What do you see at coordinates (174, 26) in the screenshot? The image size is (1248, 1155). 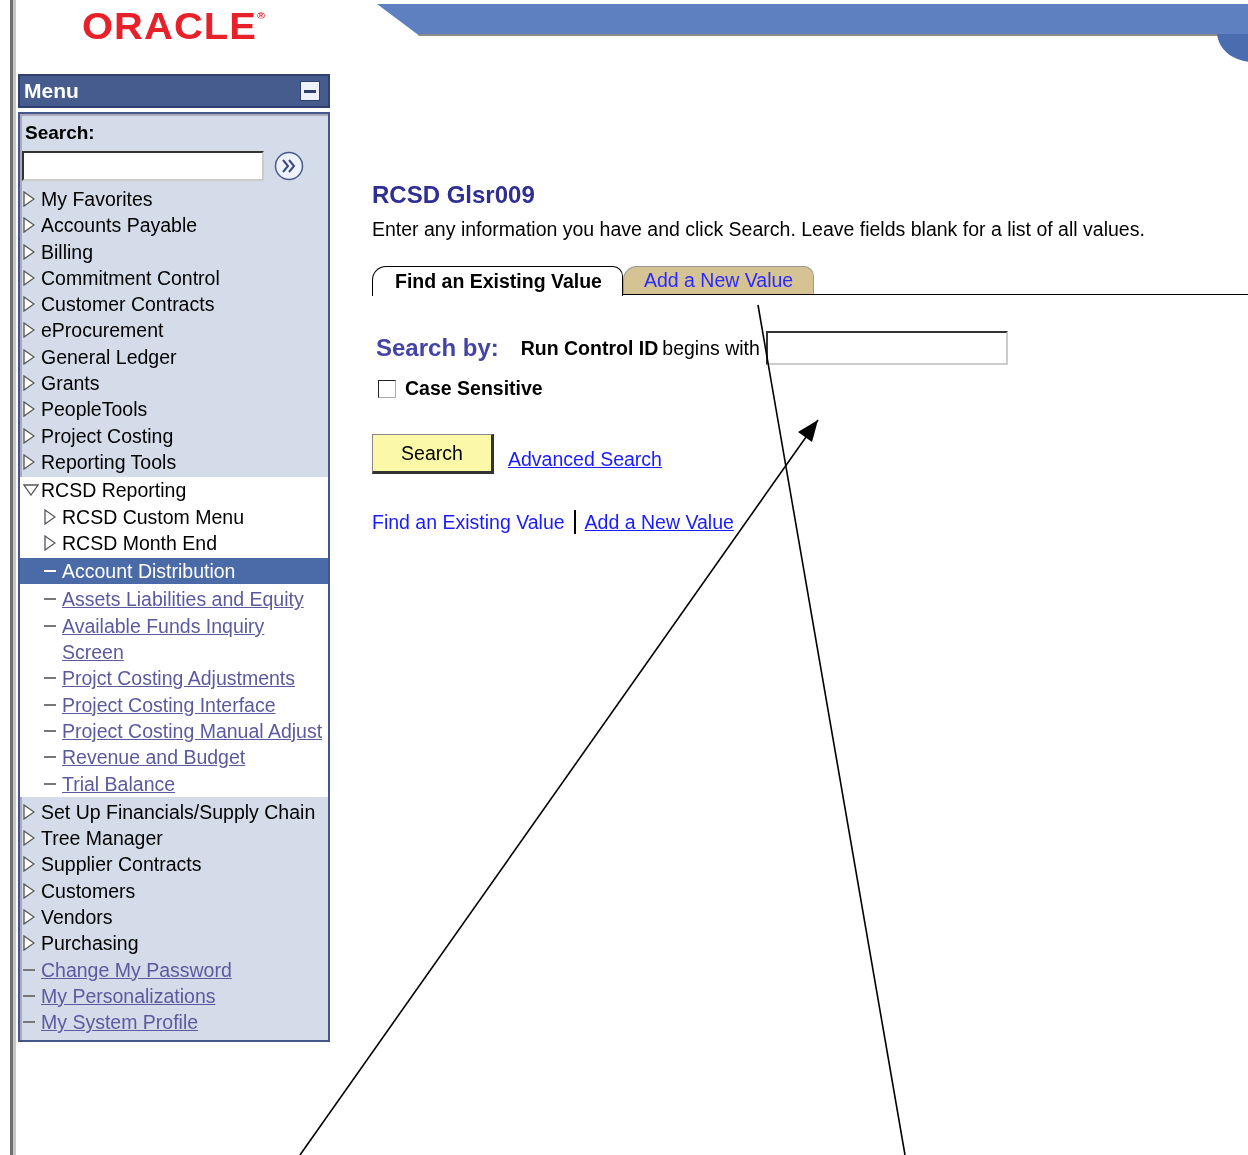 I see `oracle-logo: ORACLE$^{®}$` at bounding box center [174, 26].